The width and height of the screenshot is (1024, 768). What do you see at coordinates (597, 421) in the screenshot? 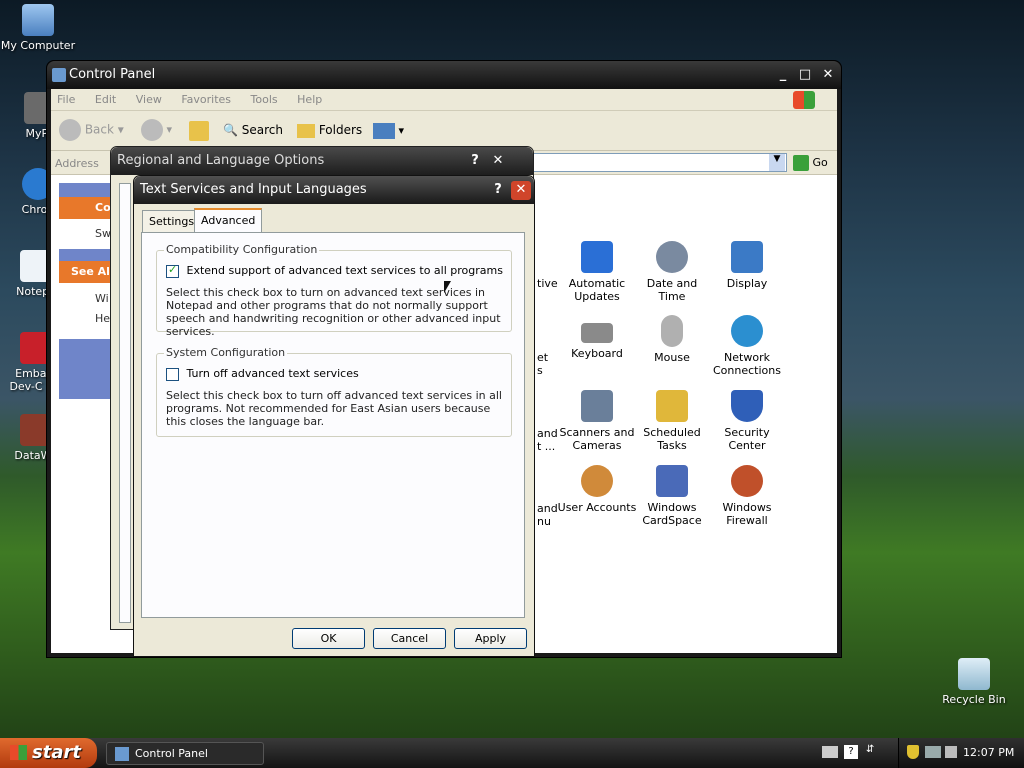
I see `scanners-cameras-item: Scanners and Cameras` at bounding box center [597, 421].